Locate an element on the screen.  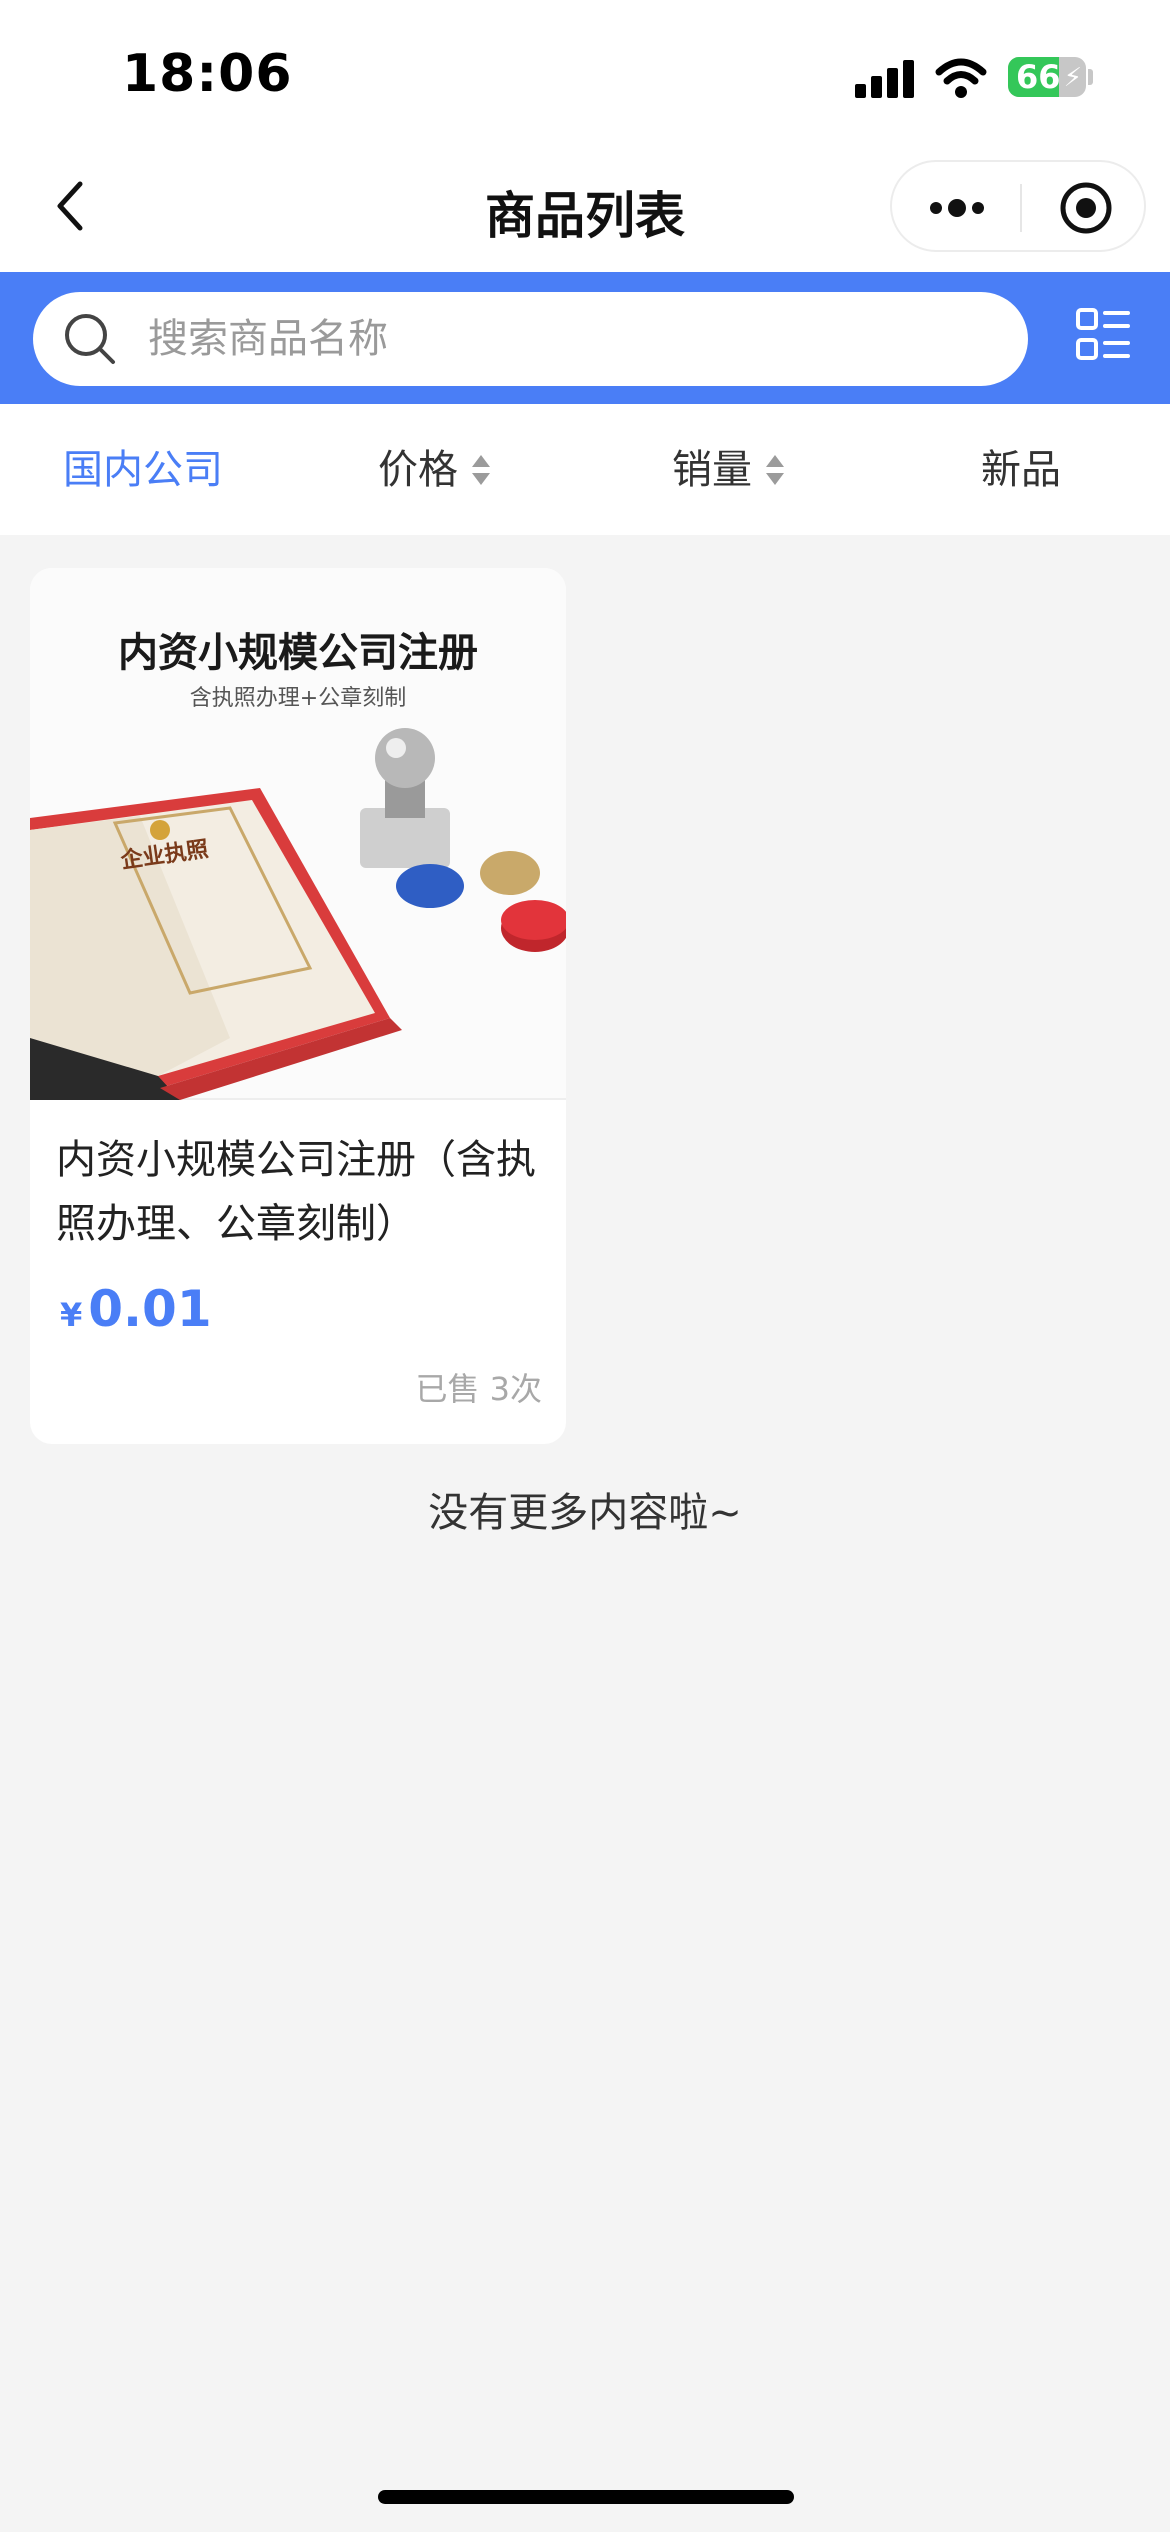
tab-price: 价格 is located at coordinates (434, 470).